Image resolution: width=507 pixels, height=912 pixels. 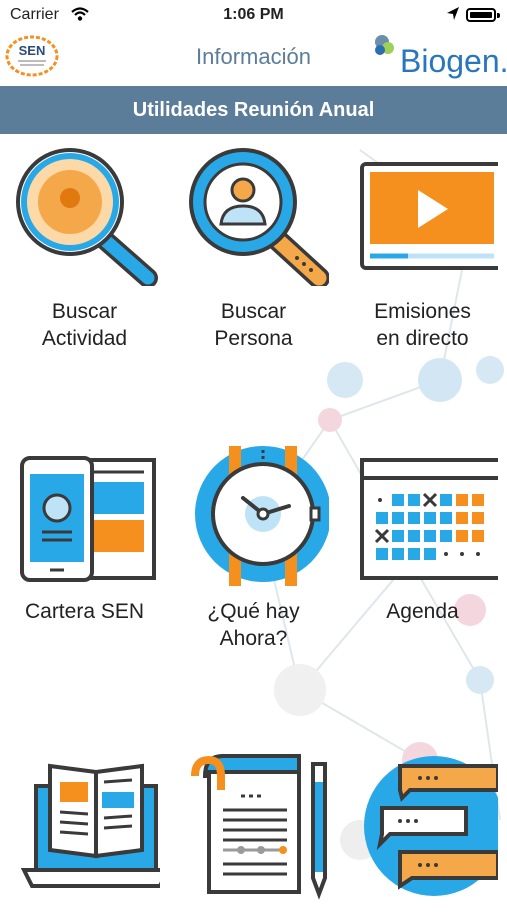 I want to click on tile-label: Agenda, so click(x=422, y=611).